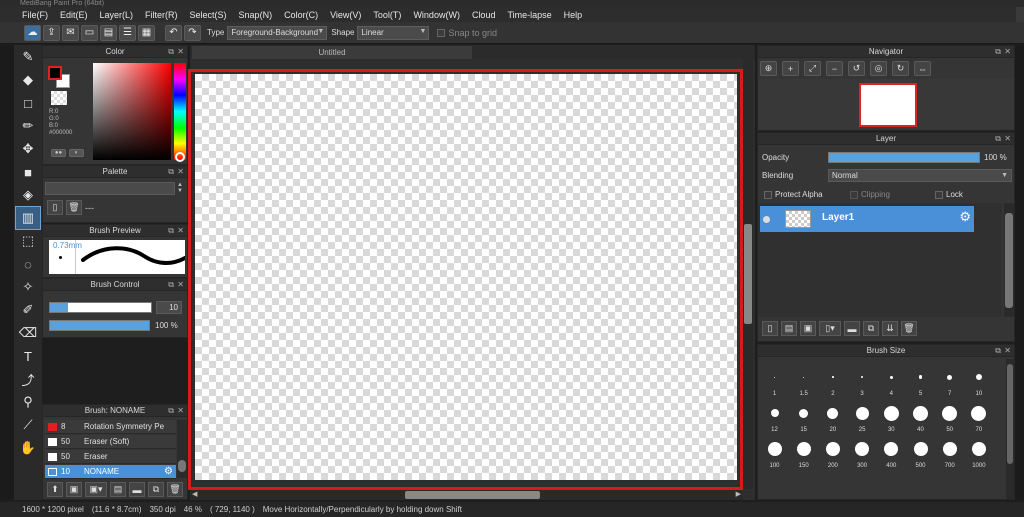 Image resolution: width=1024 pixels, height=517 pixels. Describe the element at coordinates (108, 32) in the screenshot. I see `page-icon: ▤` at that location.